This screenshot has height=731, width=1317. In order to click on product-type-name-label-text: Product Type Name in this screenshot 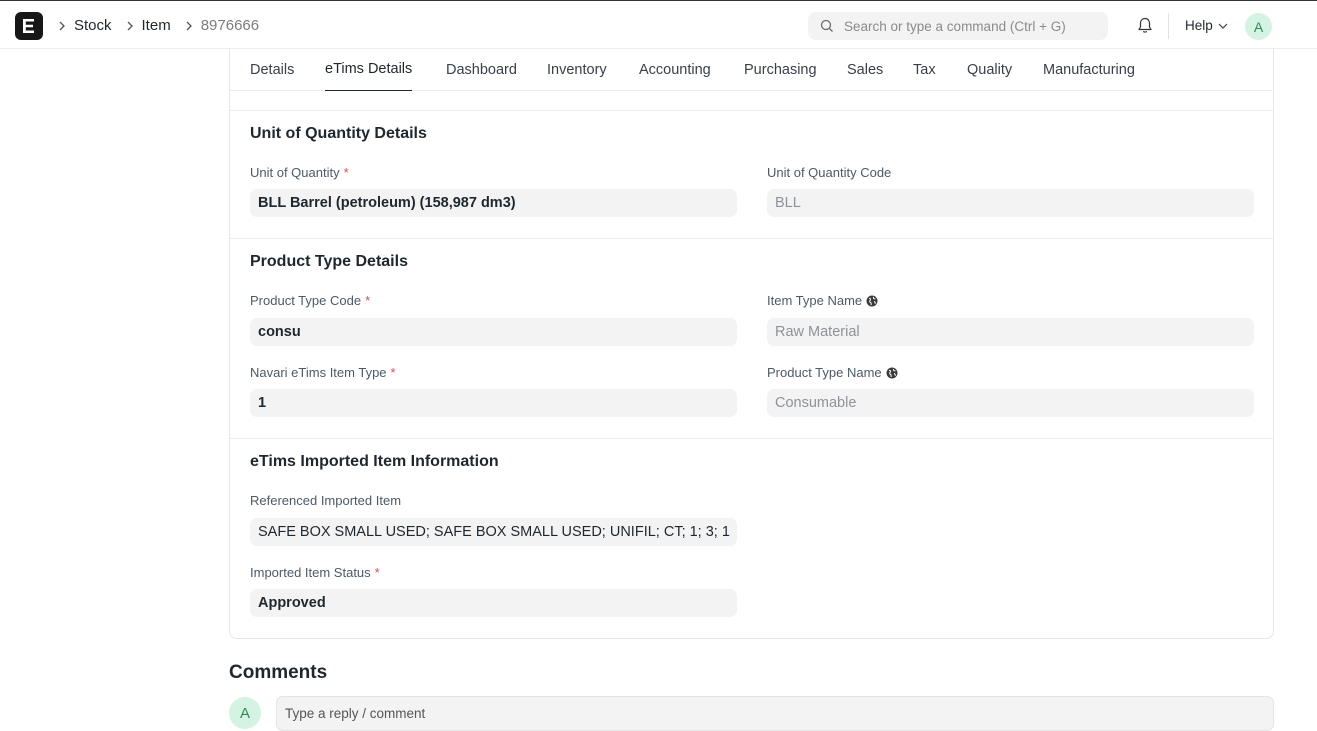, I will do `click(824, 372)`.